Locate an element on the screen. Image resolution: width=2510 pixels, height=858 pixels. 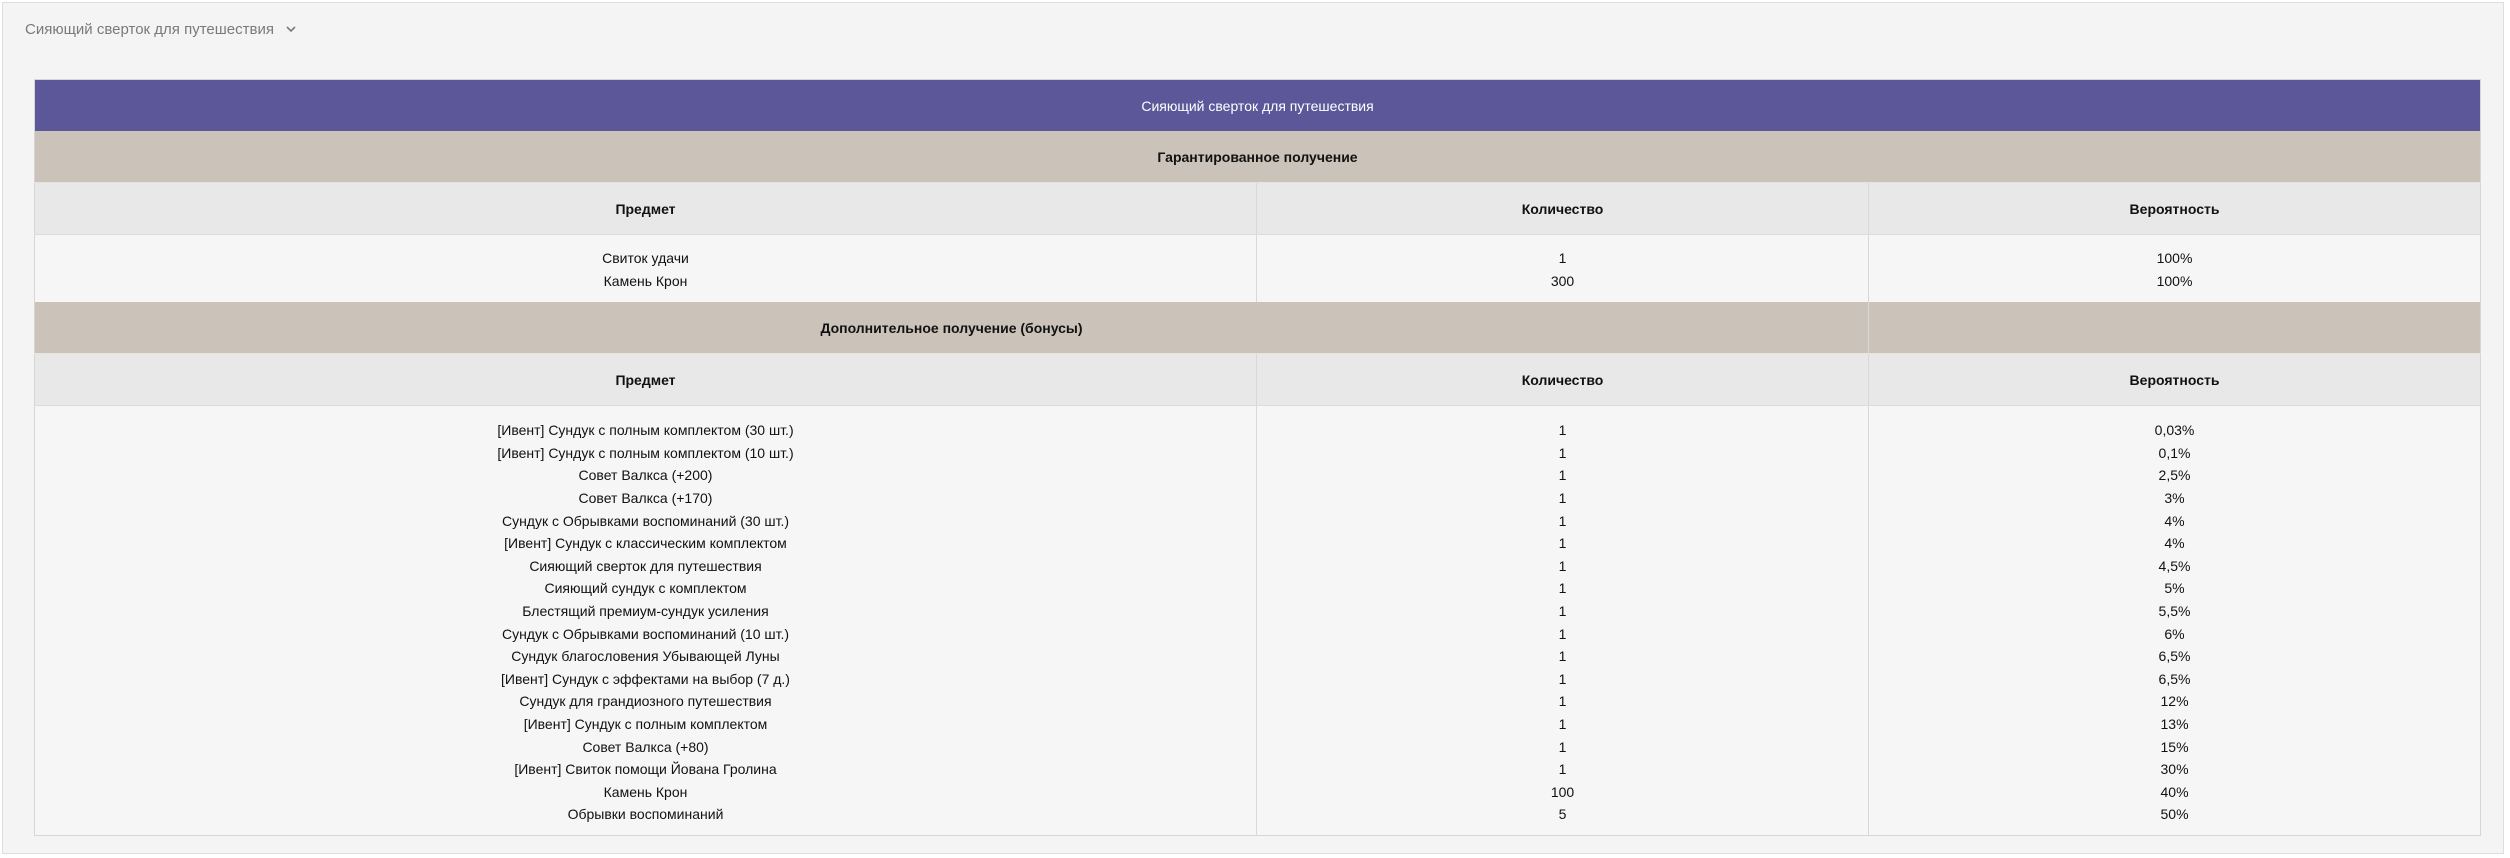
item-name: Совет Валкса (+80) is located at coordinates (645, 746).